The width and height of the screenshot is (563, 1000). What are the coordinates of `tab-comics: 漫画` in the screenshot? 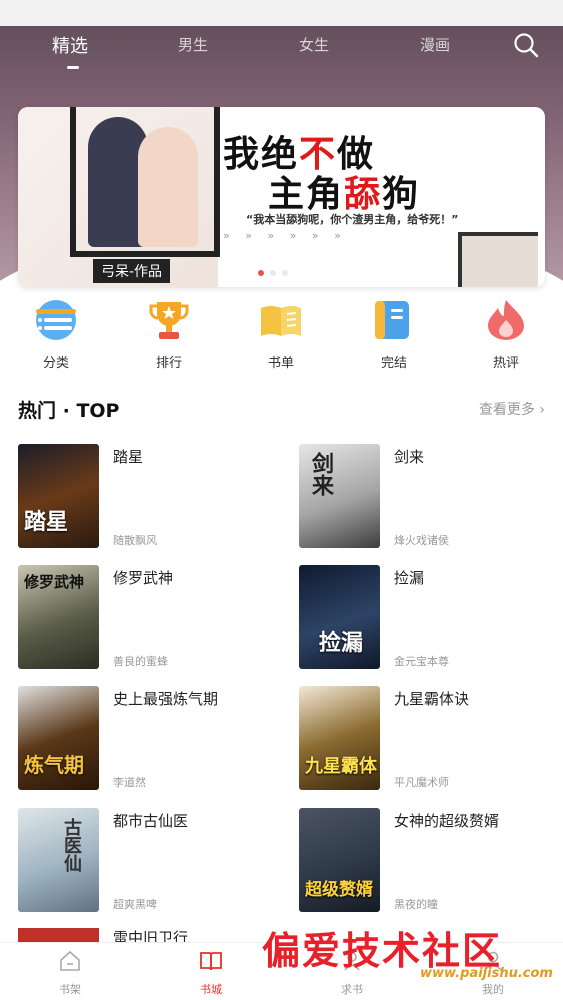 It's located at (435, 44).